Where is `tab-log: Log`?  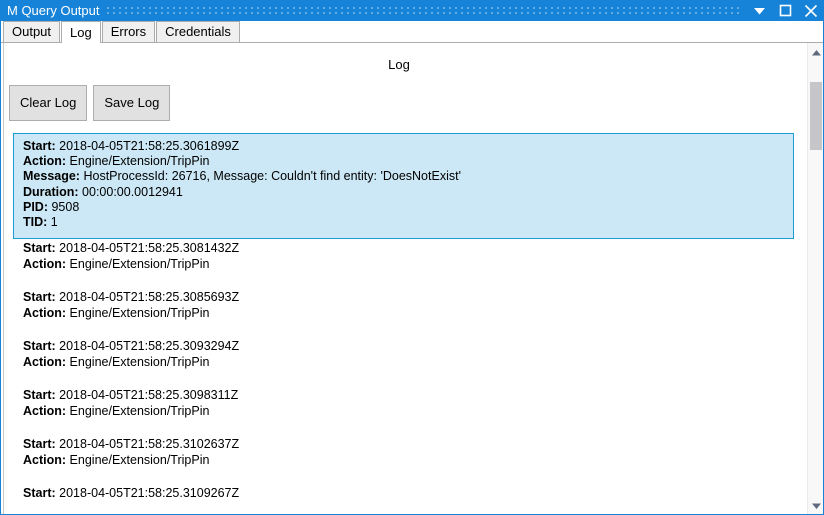
tab-log: Log is located at coordinates (81, 32).